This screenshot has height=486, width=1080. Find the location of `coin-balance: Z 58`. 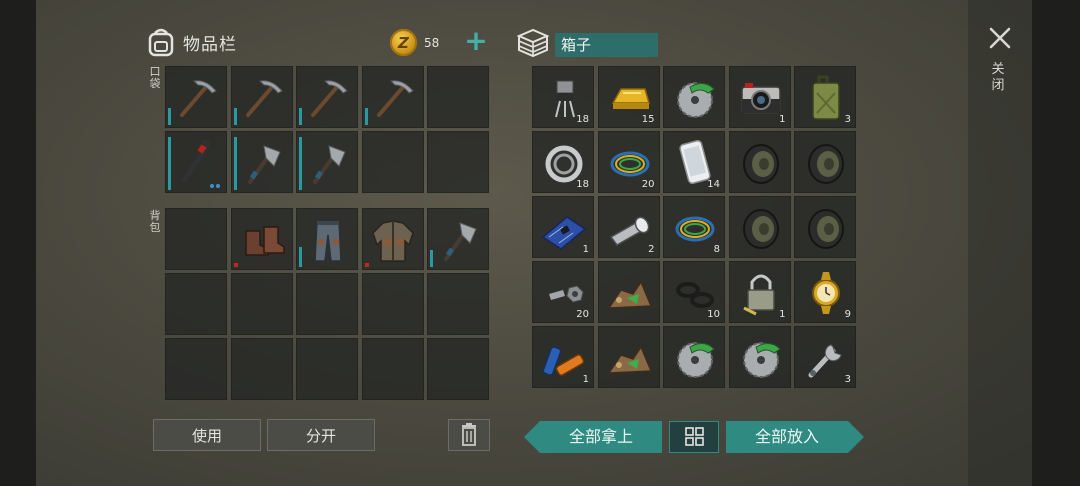

coin-balance: Z 58 is located at coordinates (414, 42).